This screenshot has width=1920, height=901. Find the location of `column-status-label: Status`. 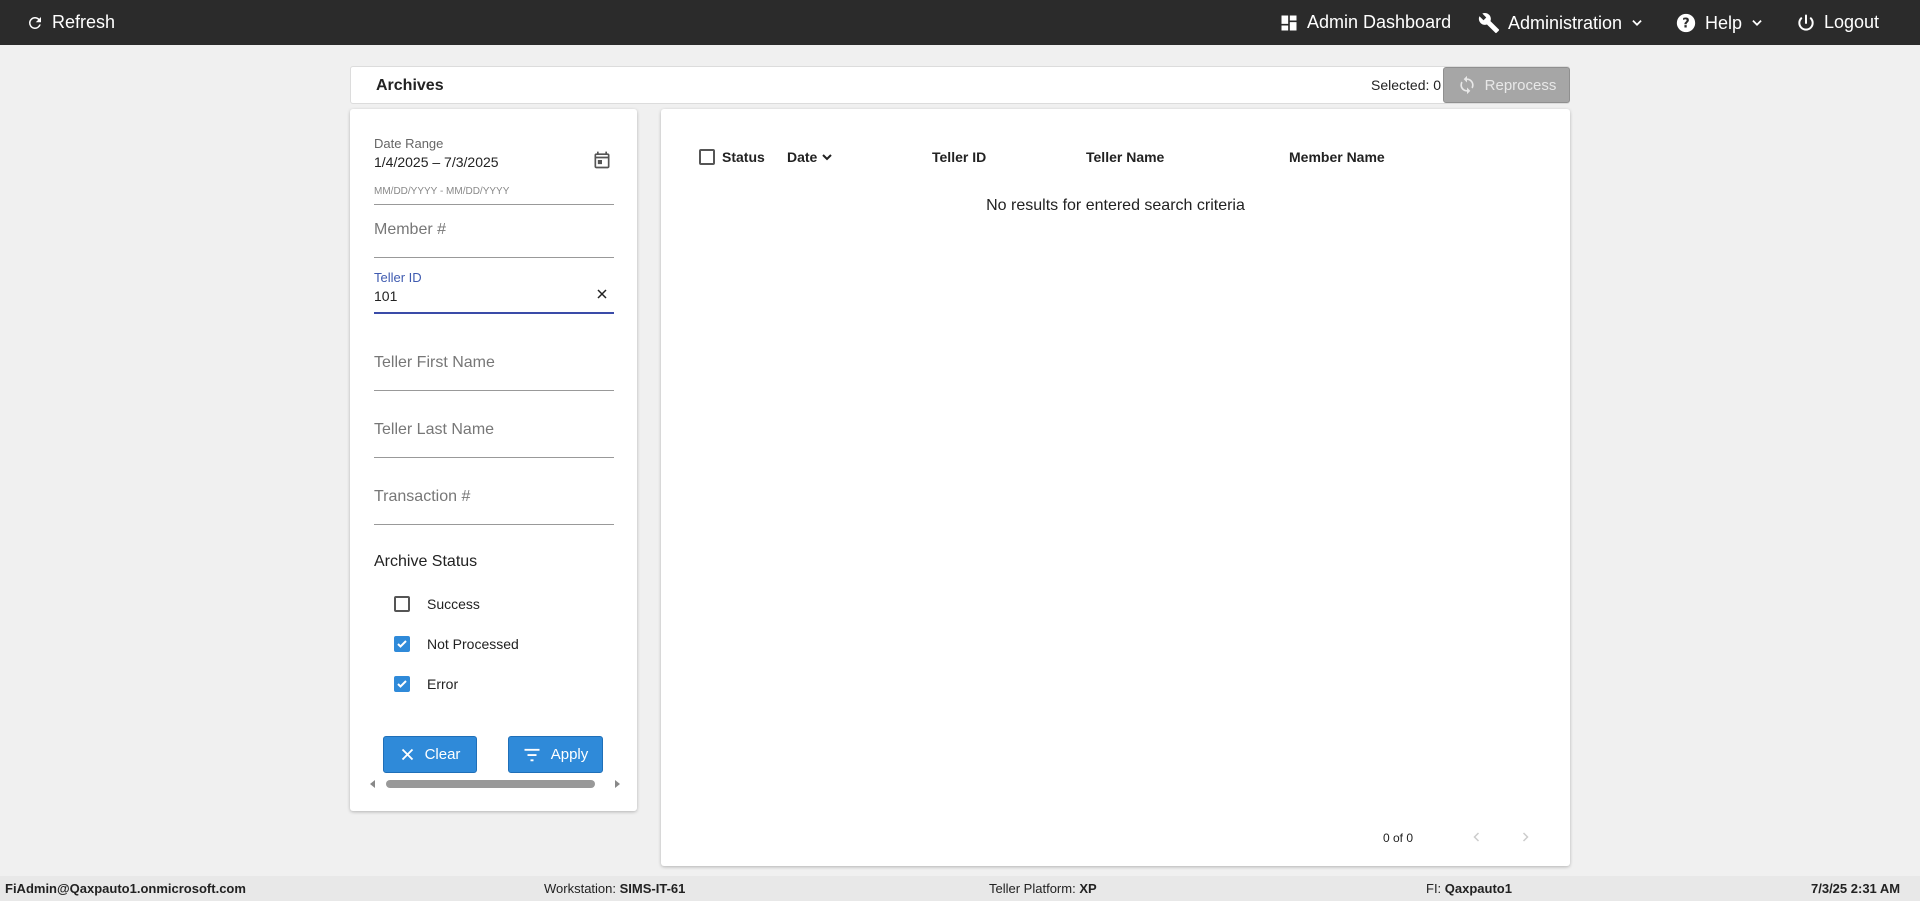

column-status-label: Status is located at coordinates (743, 157).